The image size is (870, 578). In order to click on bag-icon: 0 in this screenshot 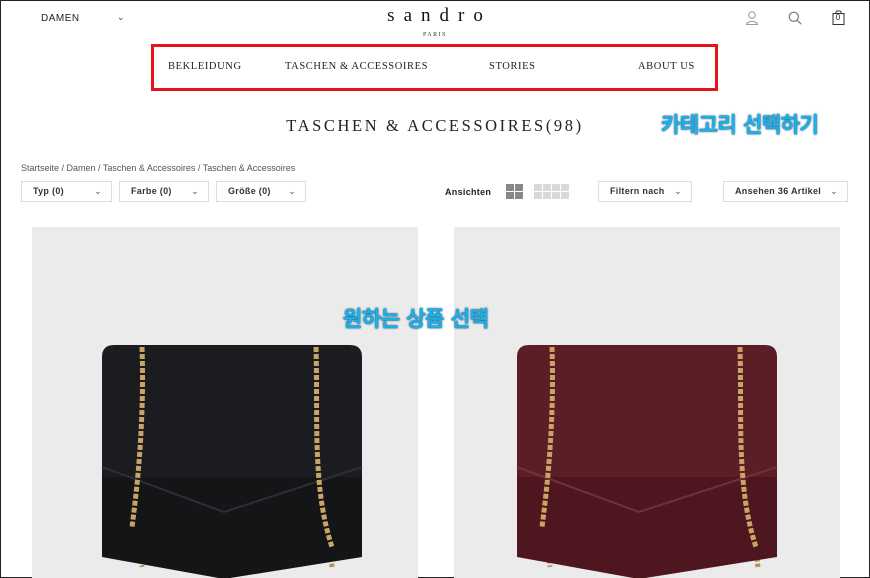, I will do `click(839, 17)`.